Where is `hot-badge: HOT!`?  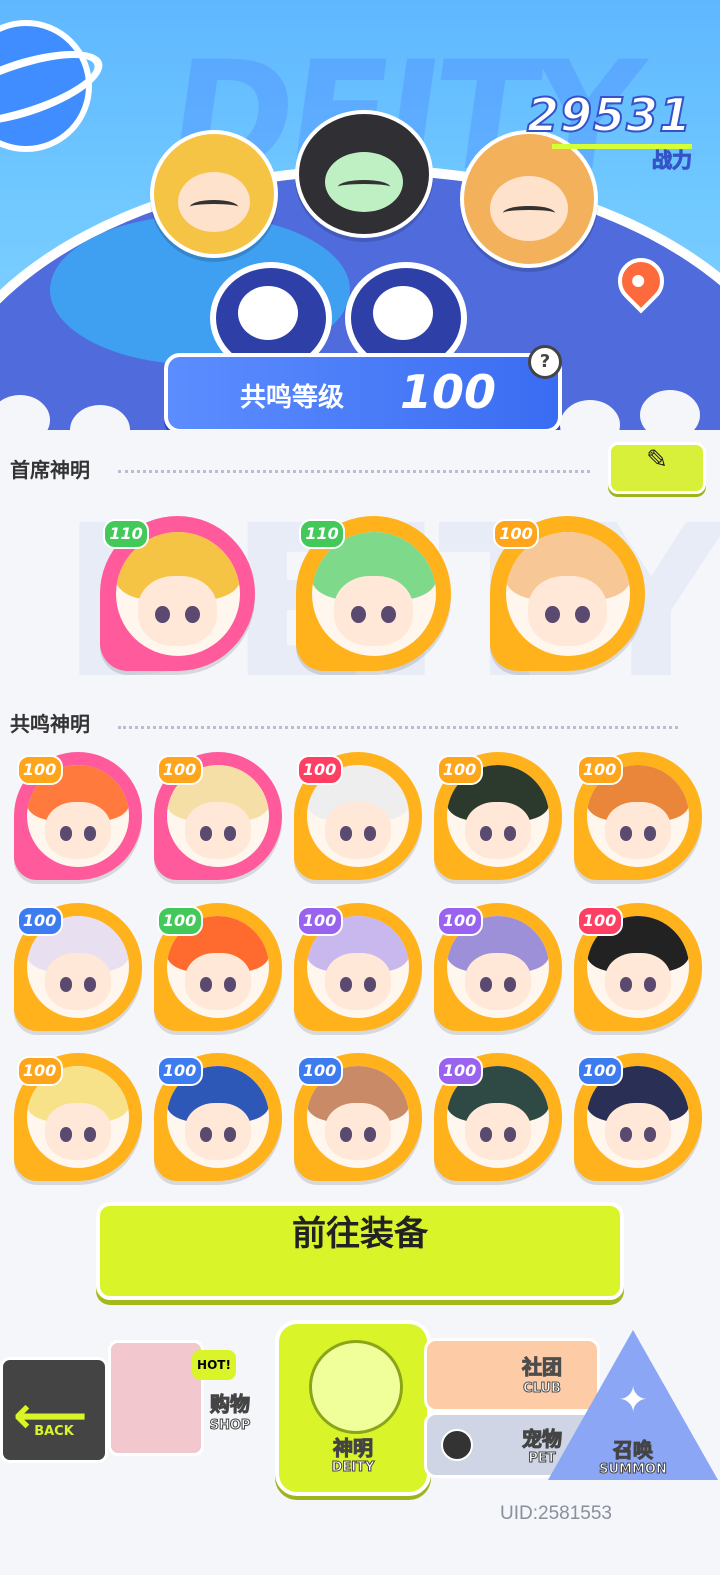
hot-badge: HOT! is located at coordinates (214, 1365).